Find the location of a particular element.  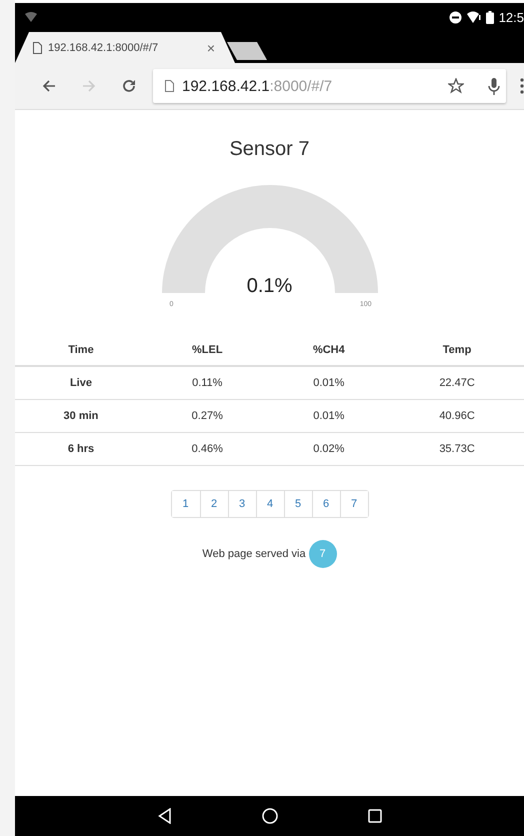

reload-icon is located at coordinates (129, 86).